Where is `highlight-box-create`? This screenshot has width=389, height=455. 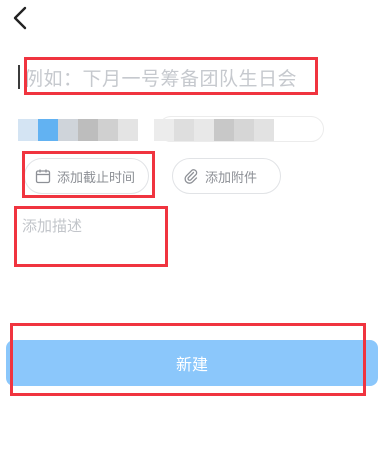
highlight-box-create is located at coordinates (188, 359).